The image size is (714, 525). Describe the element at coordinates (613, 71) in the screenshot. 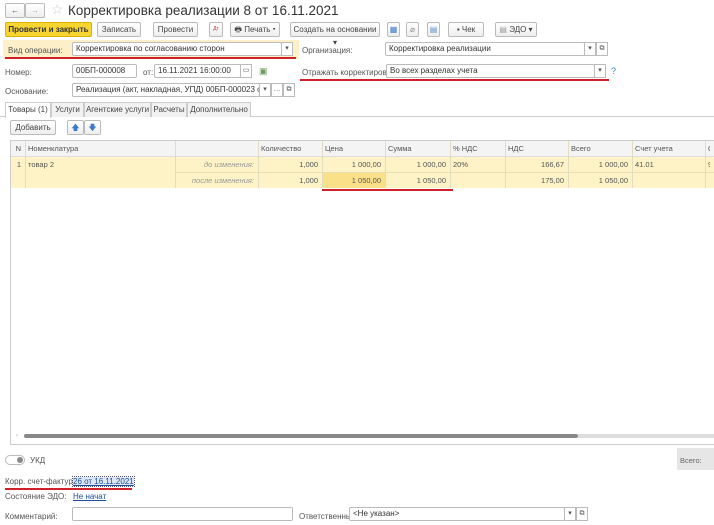

I see `help-icon: ?` at that location.